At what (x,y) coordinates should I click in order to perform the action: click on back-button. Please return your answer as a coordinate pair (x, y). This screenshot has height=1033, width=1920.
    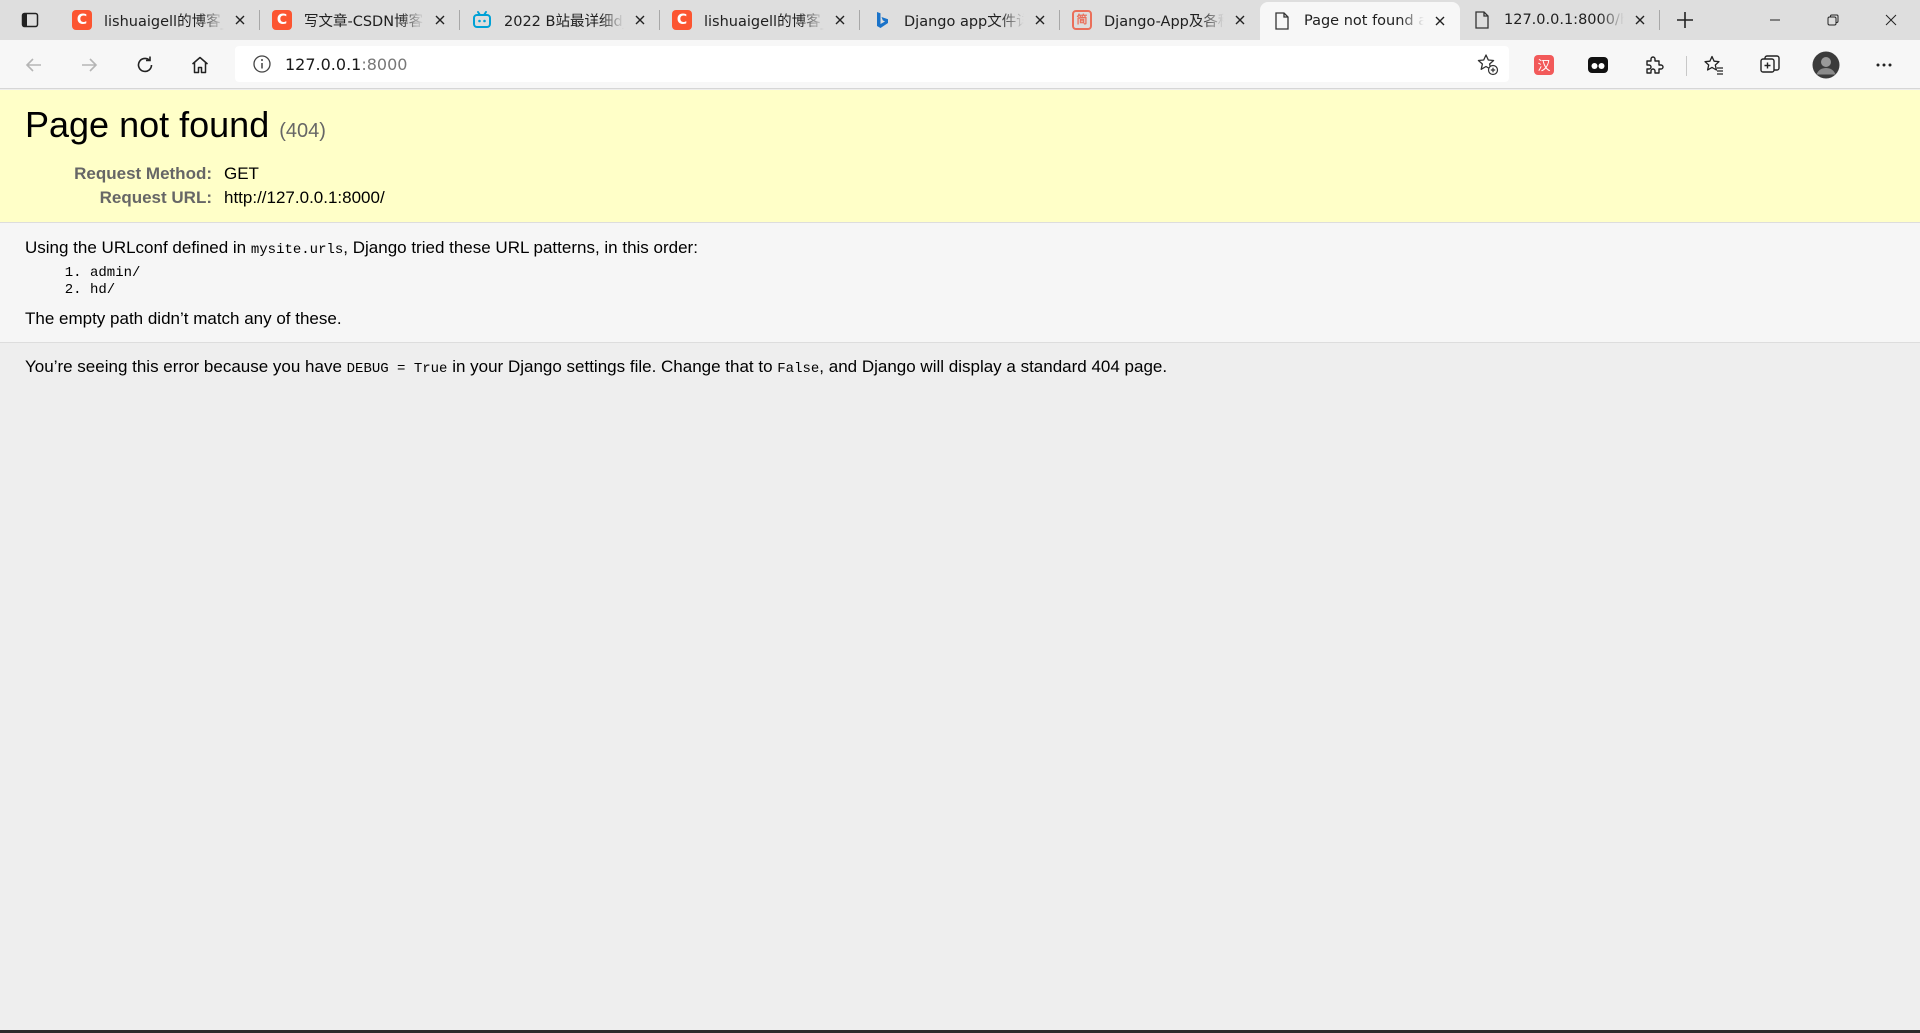
    Looking at the image, I should click on (34, 65).